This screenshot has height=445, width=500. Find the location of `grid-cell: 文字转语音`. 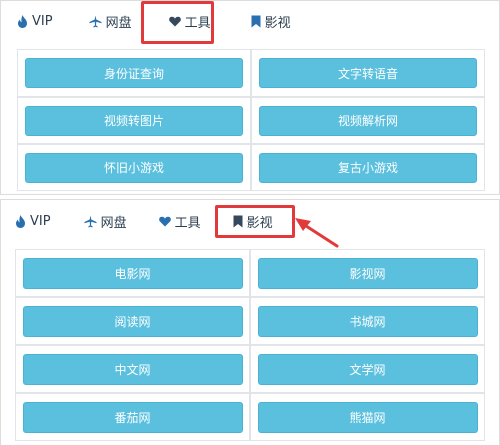

grid-cell: 文字转语音 is located at coordinates (368, 73).